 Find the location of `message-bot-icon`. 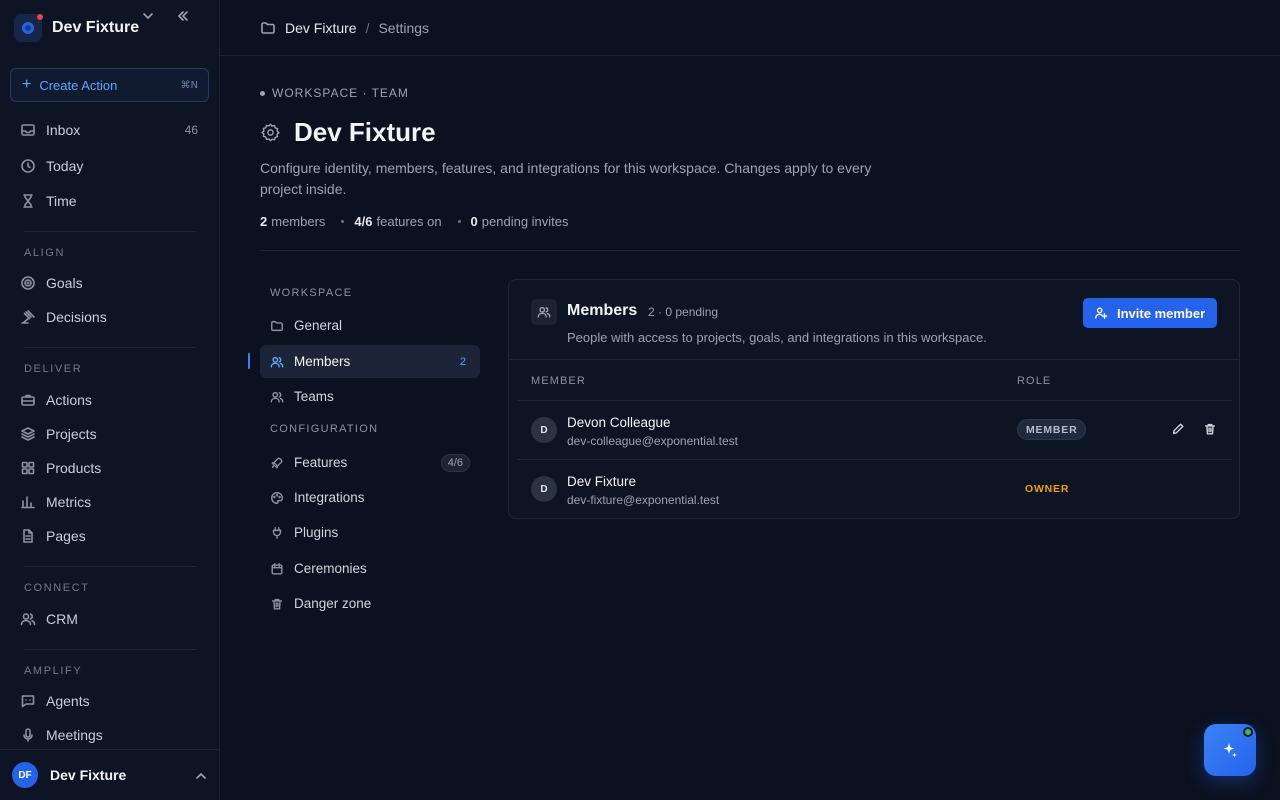

message-bot-icon is located at coordinates (33, 701).